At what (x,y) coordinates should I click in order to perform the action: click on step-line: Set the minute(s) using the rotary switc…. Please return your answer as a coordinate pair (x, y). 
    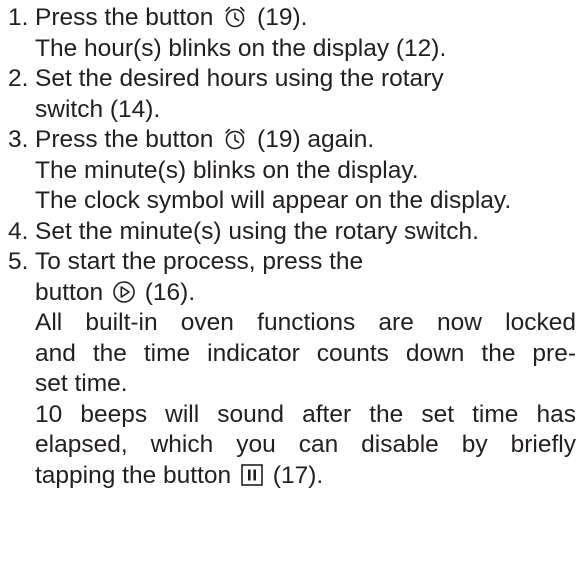
    Looking at the image, I should click on (257, 231).